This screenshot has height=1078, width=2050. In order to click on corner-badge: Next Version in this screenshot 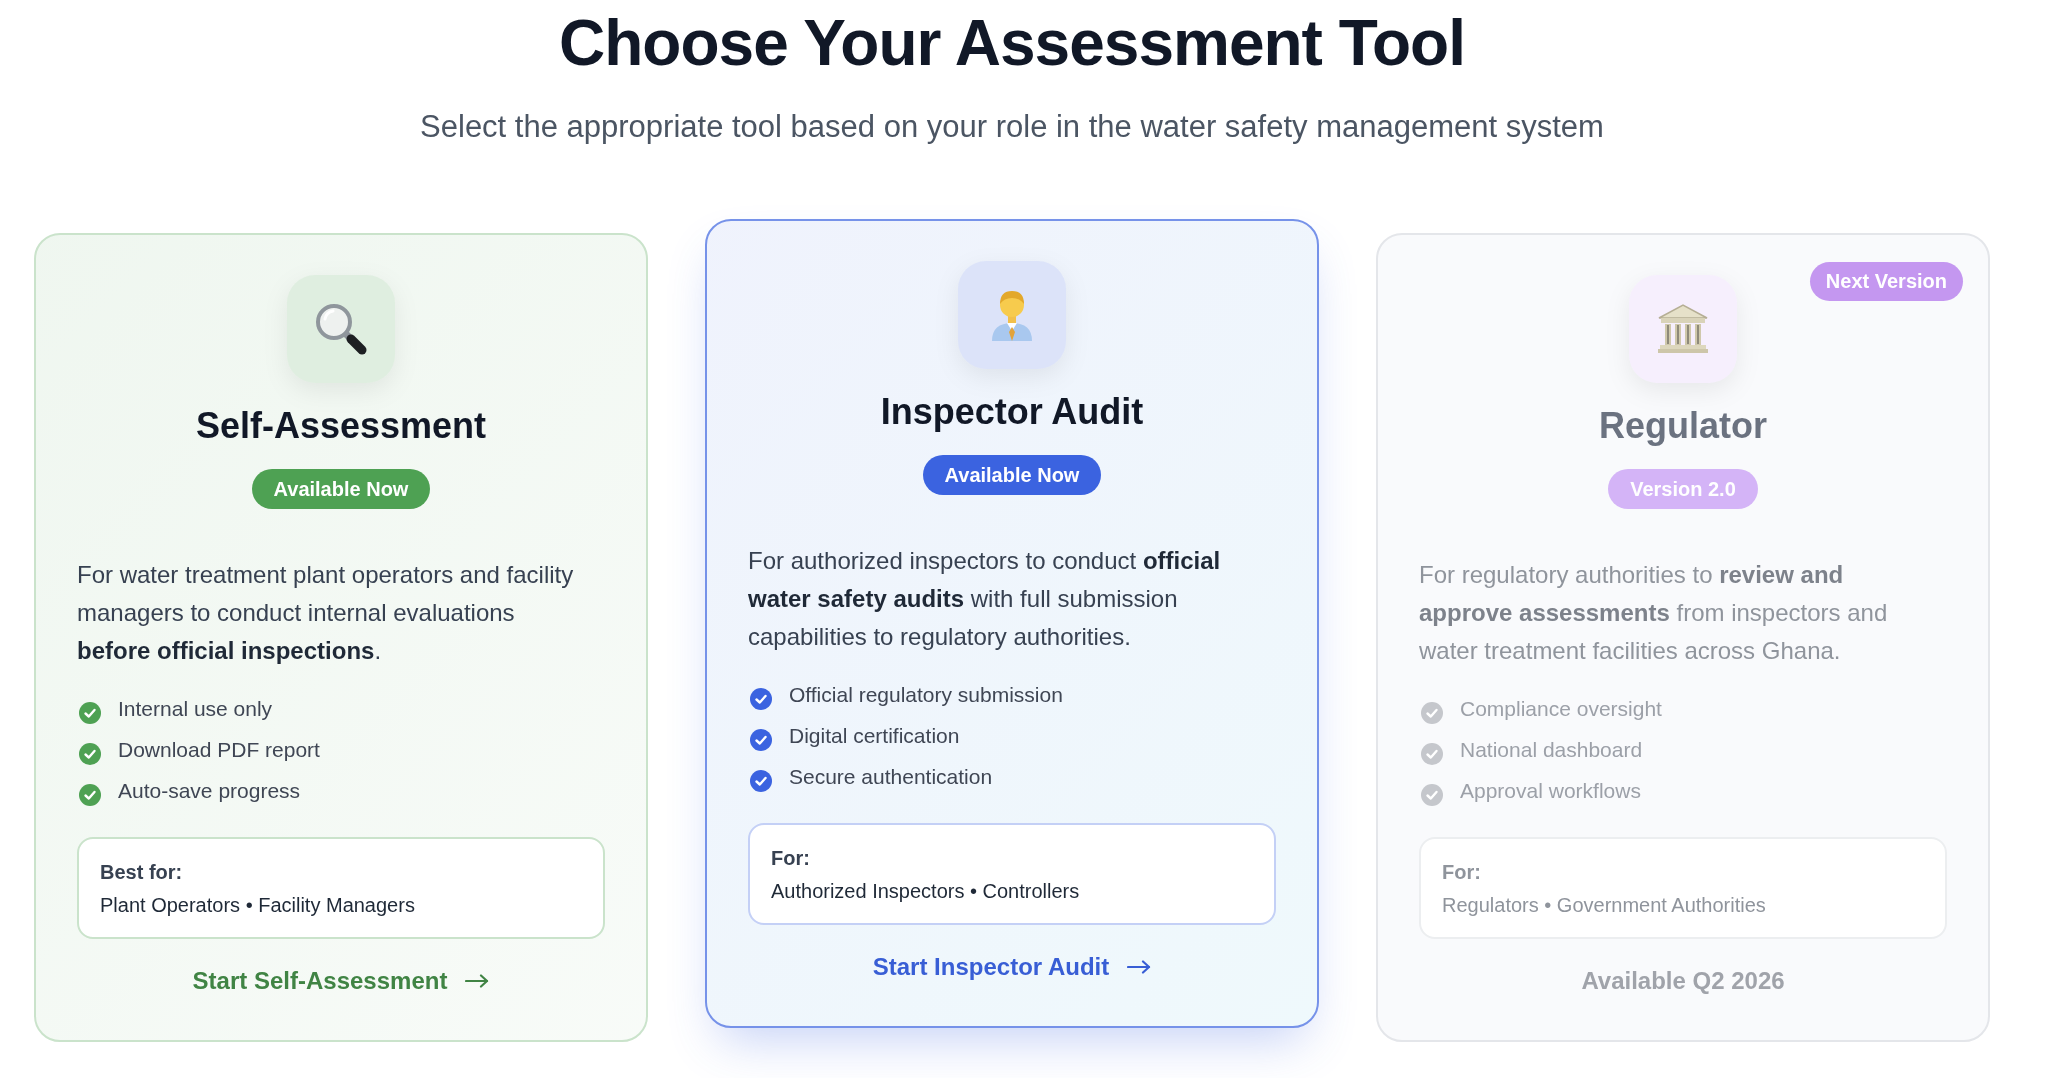, I will do `click(1886, 281)`.